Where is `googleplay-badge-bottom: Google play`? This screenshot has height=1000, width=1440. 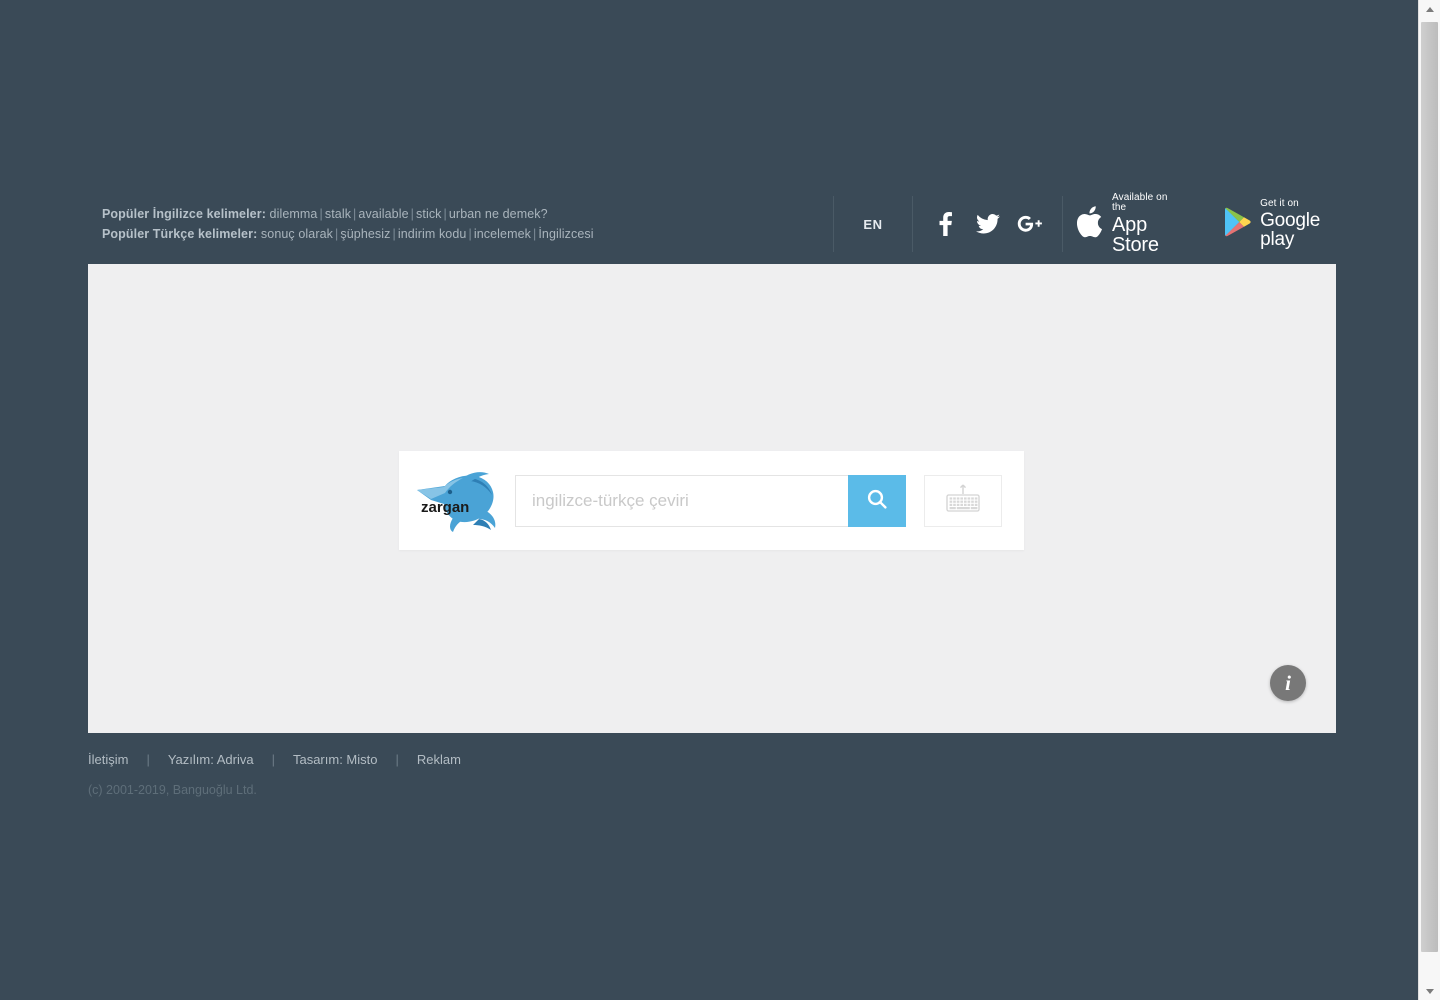
googleplay-badge-bottom: Google play is located at coordinates (1298, 230).